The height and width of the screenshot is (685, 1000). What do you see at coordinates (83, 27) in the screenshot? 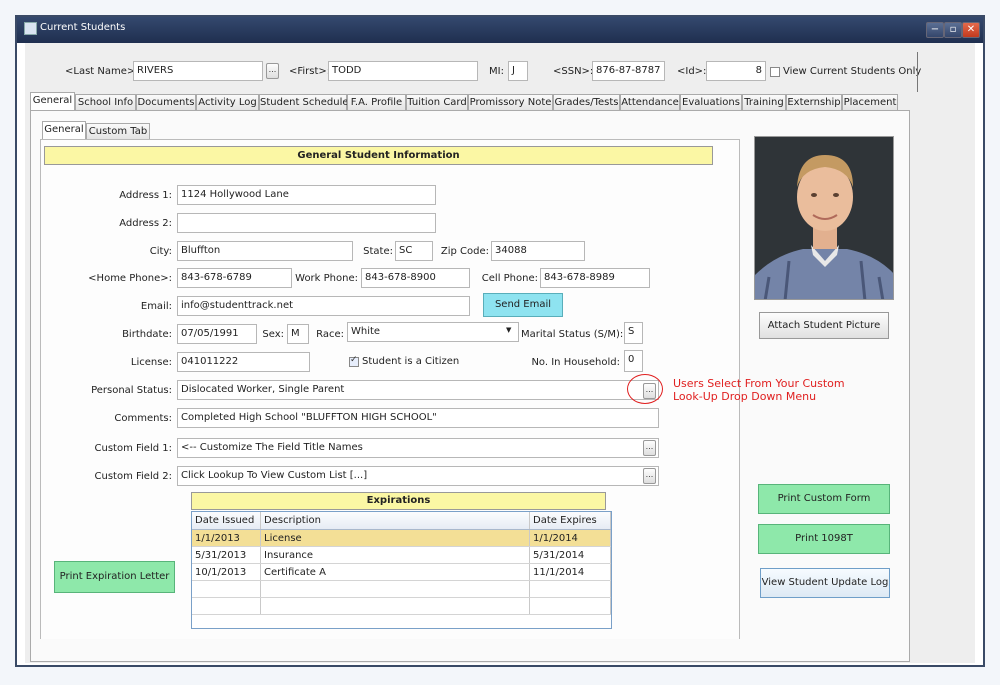
I see `window-title: Current Students` at bounding box center [83, 27].